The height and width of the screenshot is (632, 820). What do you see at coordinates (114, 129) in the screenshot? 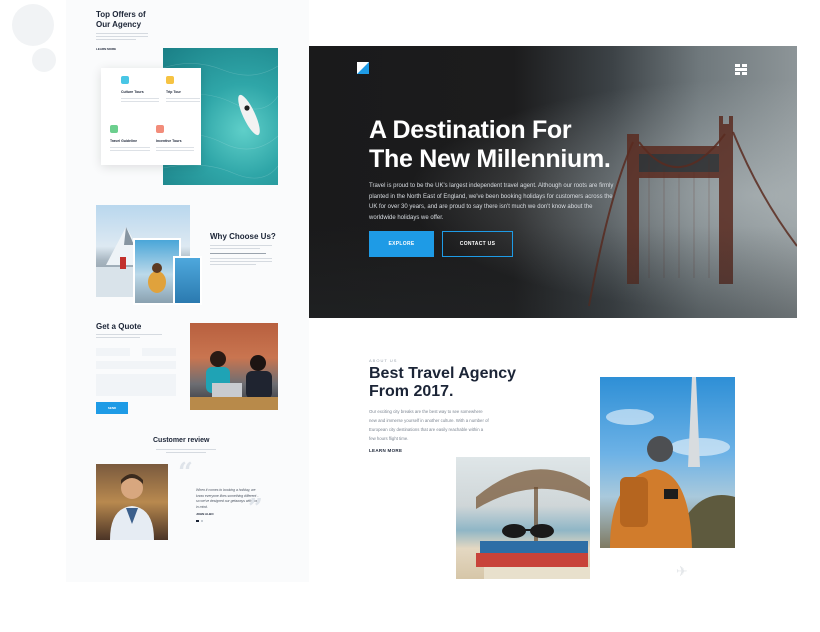
I see `compass-icon` at bounding box center [114, 129].